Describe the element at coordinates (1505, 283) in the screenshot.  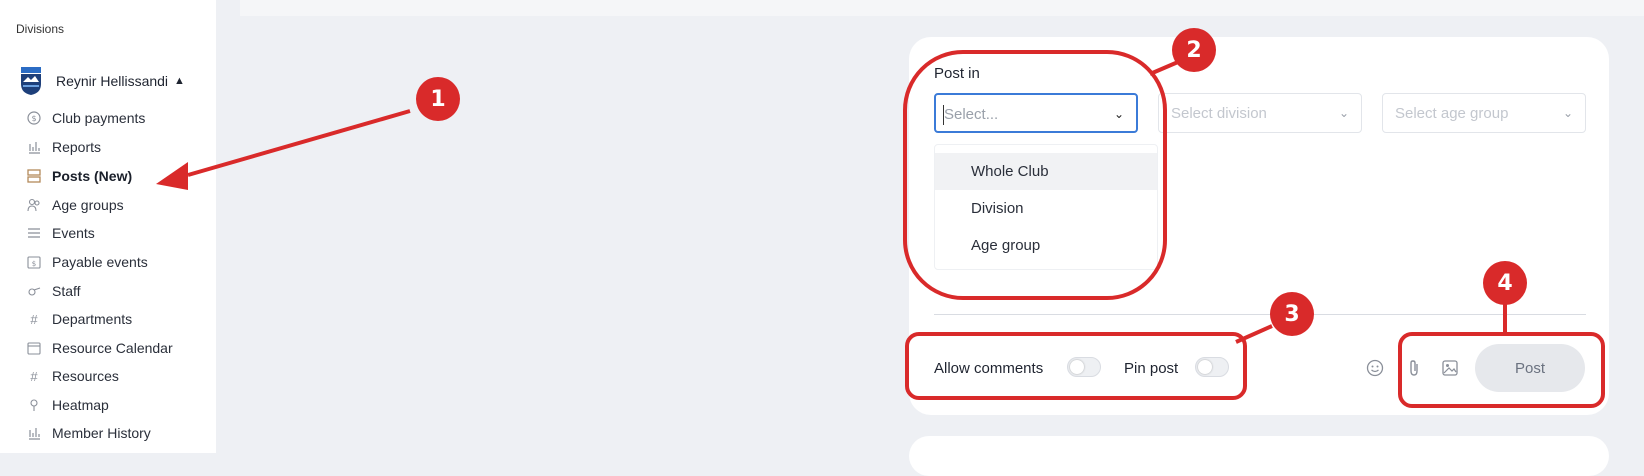
I see `annotation-badge-4: 4` at that location.